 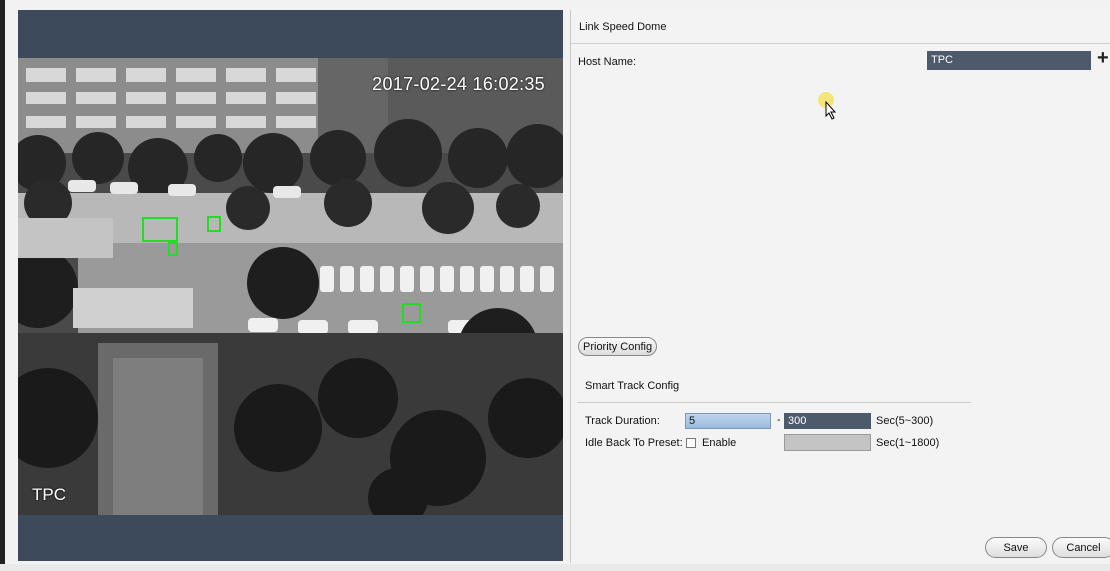 What do you see at coordinates (160, 229) in the screenshot?
I see `detection-box-car` at bounding box center [160, 229].